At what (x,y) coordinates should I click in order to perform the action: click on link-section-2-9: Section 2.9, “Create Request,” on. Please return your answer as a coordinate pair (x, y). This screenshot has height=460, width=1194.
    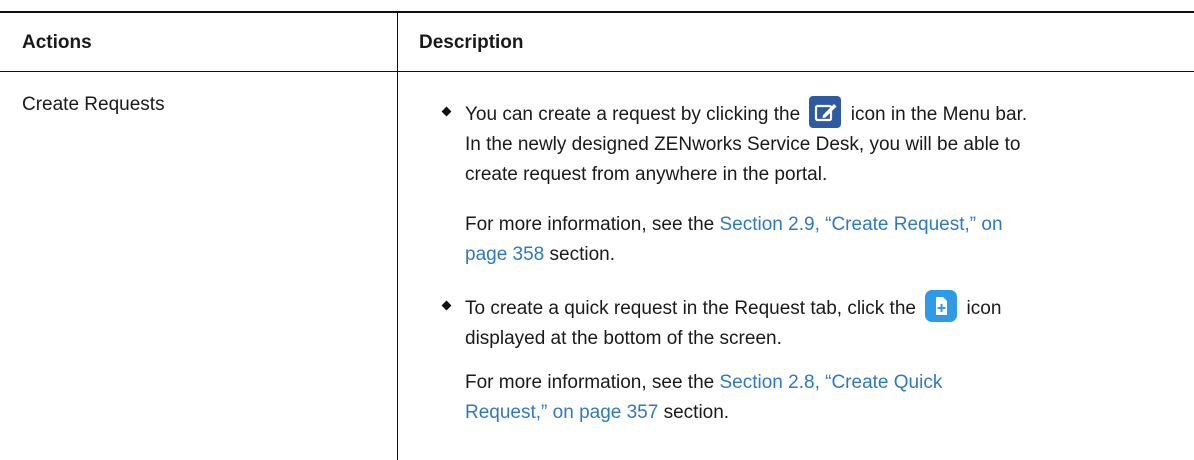
    Looking at the image, I should click on (861, 224).